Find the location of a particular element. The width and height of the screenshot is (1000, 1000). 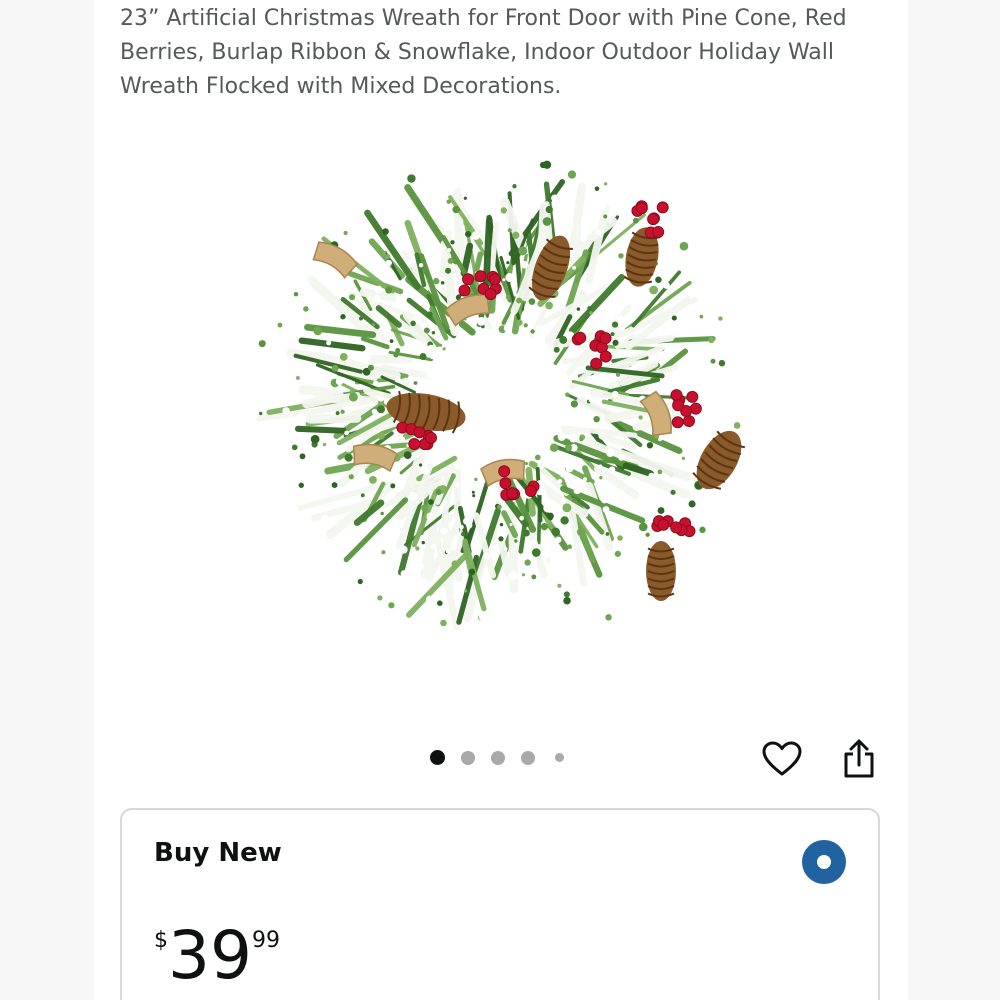

price: $ 39 99 is located at coordinates (217, 956).